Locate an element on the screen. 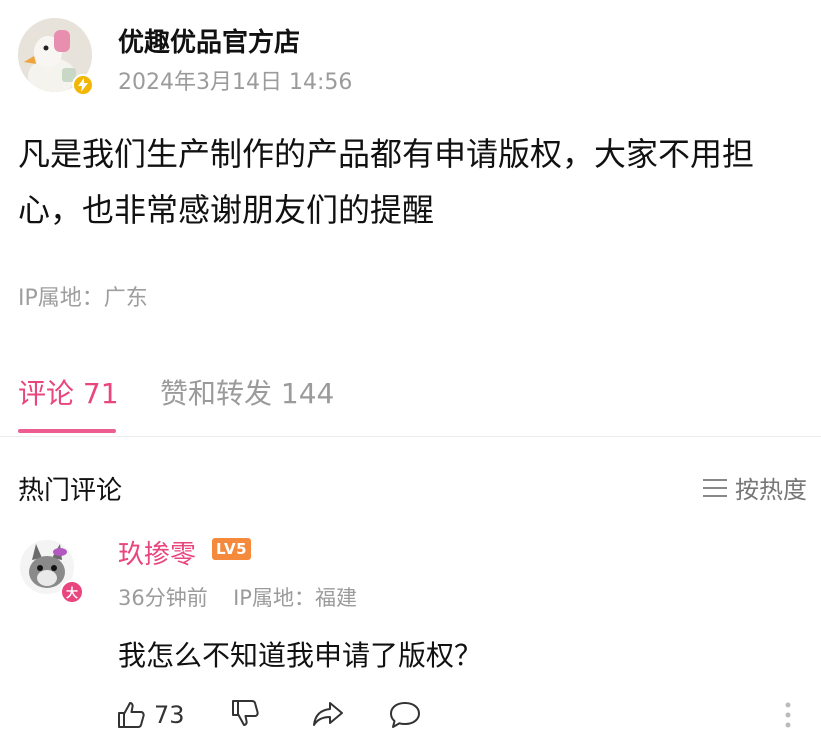  tab-likes-shares: 赞和转发 144 is located at coordinates (247, 392).